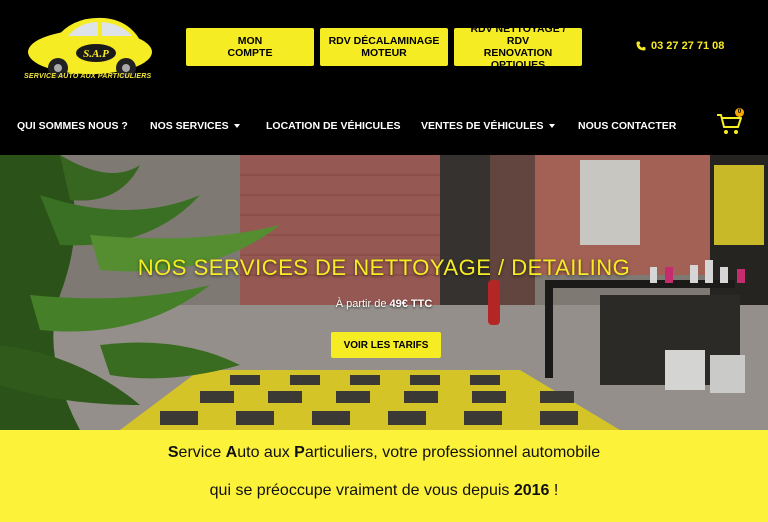 The image size is (768, 522). I want to click on hero-price: À partir de 49€ TTC, so click(384, 304).